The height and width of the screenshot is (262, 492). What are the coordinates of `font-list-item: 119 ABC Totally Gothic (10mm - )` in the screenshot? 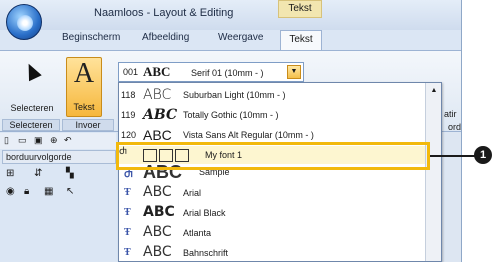 It's located at (272, 115).